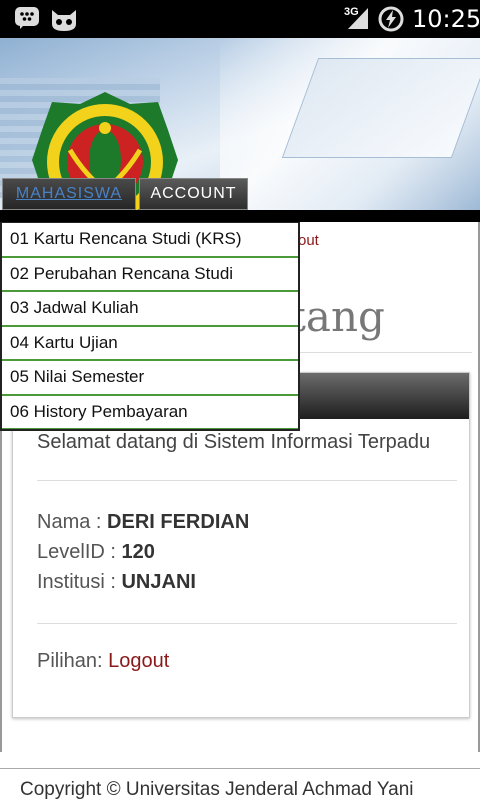  Describe the element at coordinates (150, 239) in the screenshot. I see `menu-item-krs: 01 Kartu Rencana Studi (KRS)` at that location.